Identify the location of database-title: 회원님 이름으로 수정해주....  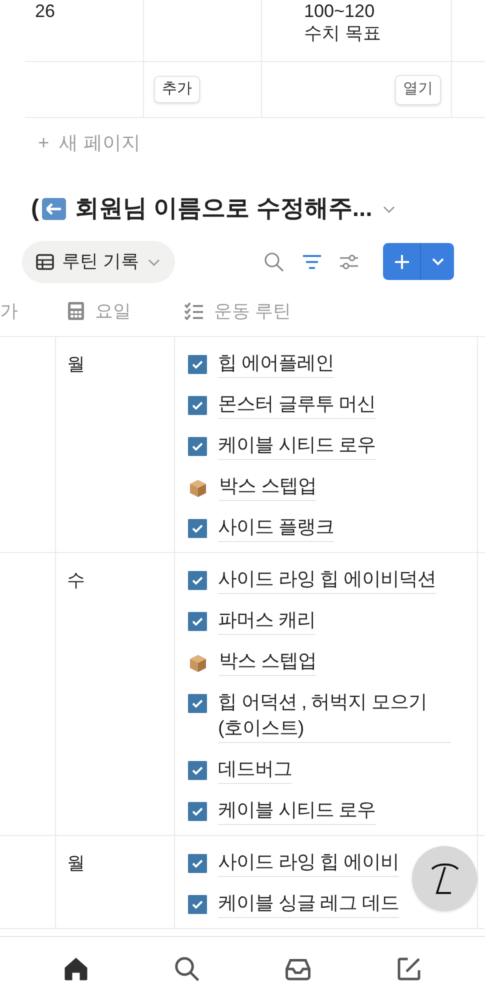
(223, 209).